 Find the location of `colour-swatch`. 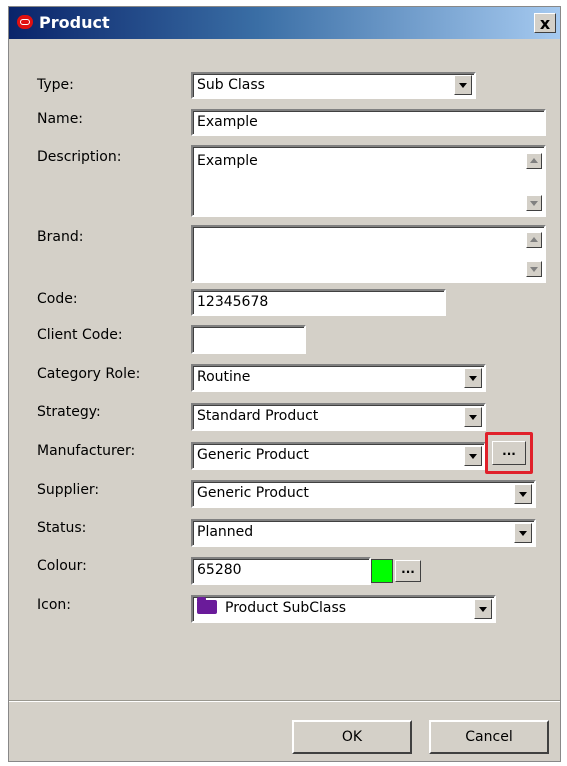

colour-swatch is located at coordinates (382, 571).